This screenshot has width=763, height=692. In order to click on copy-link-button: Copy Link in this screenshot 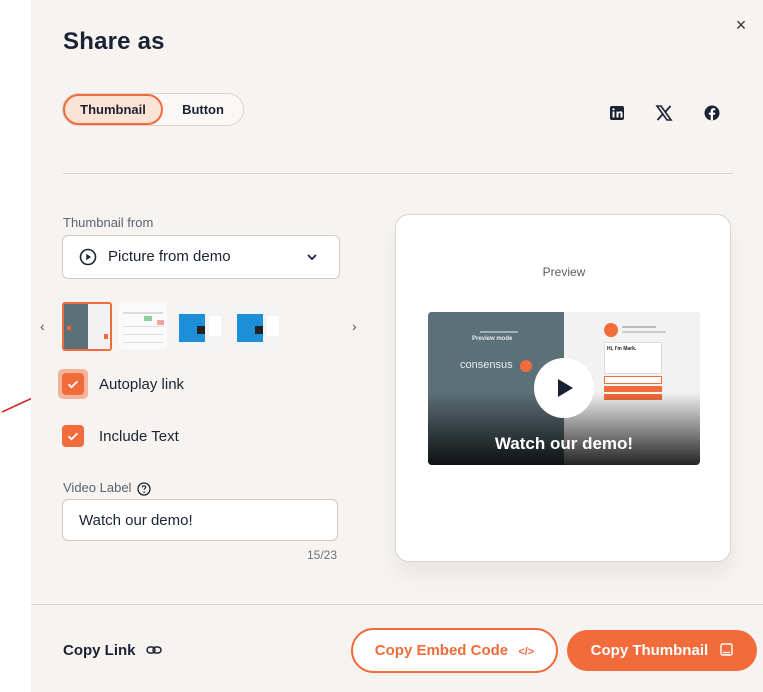, I will do `click(112, 650)`.